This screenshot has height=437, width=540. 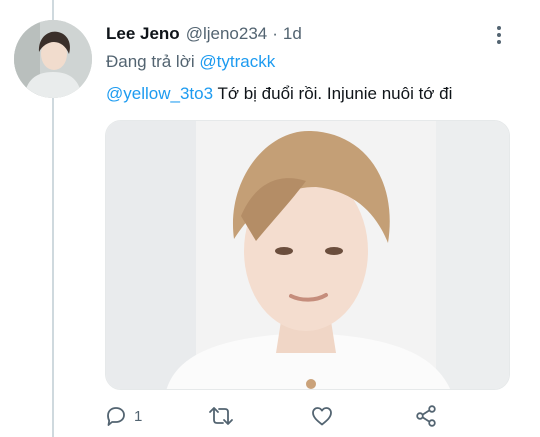 I want to click on retweet-button, so click(x=221, y=416).